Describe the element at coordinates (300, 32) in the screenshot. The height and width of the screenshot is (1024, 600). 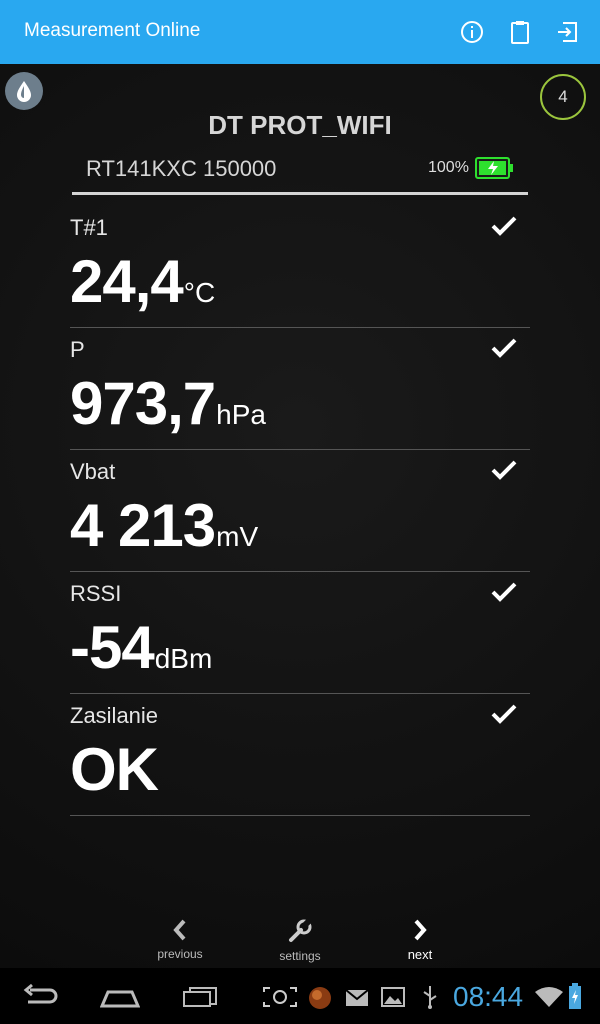
I see `app-bar: Measurement Online` at that location.